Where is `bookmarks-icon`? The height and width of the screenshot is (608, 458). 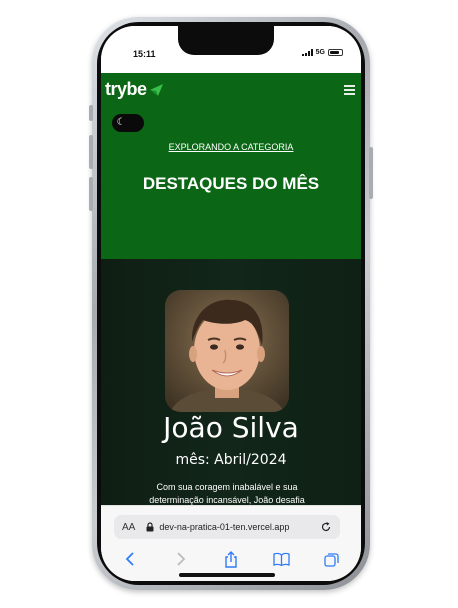 bookmarks-icon is located at coordinates (281, 559).